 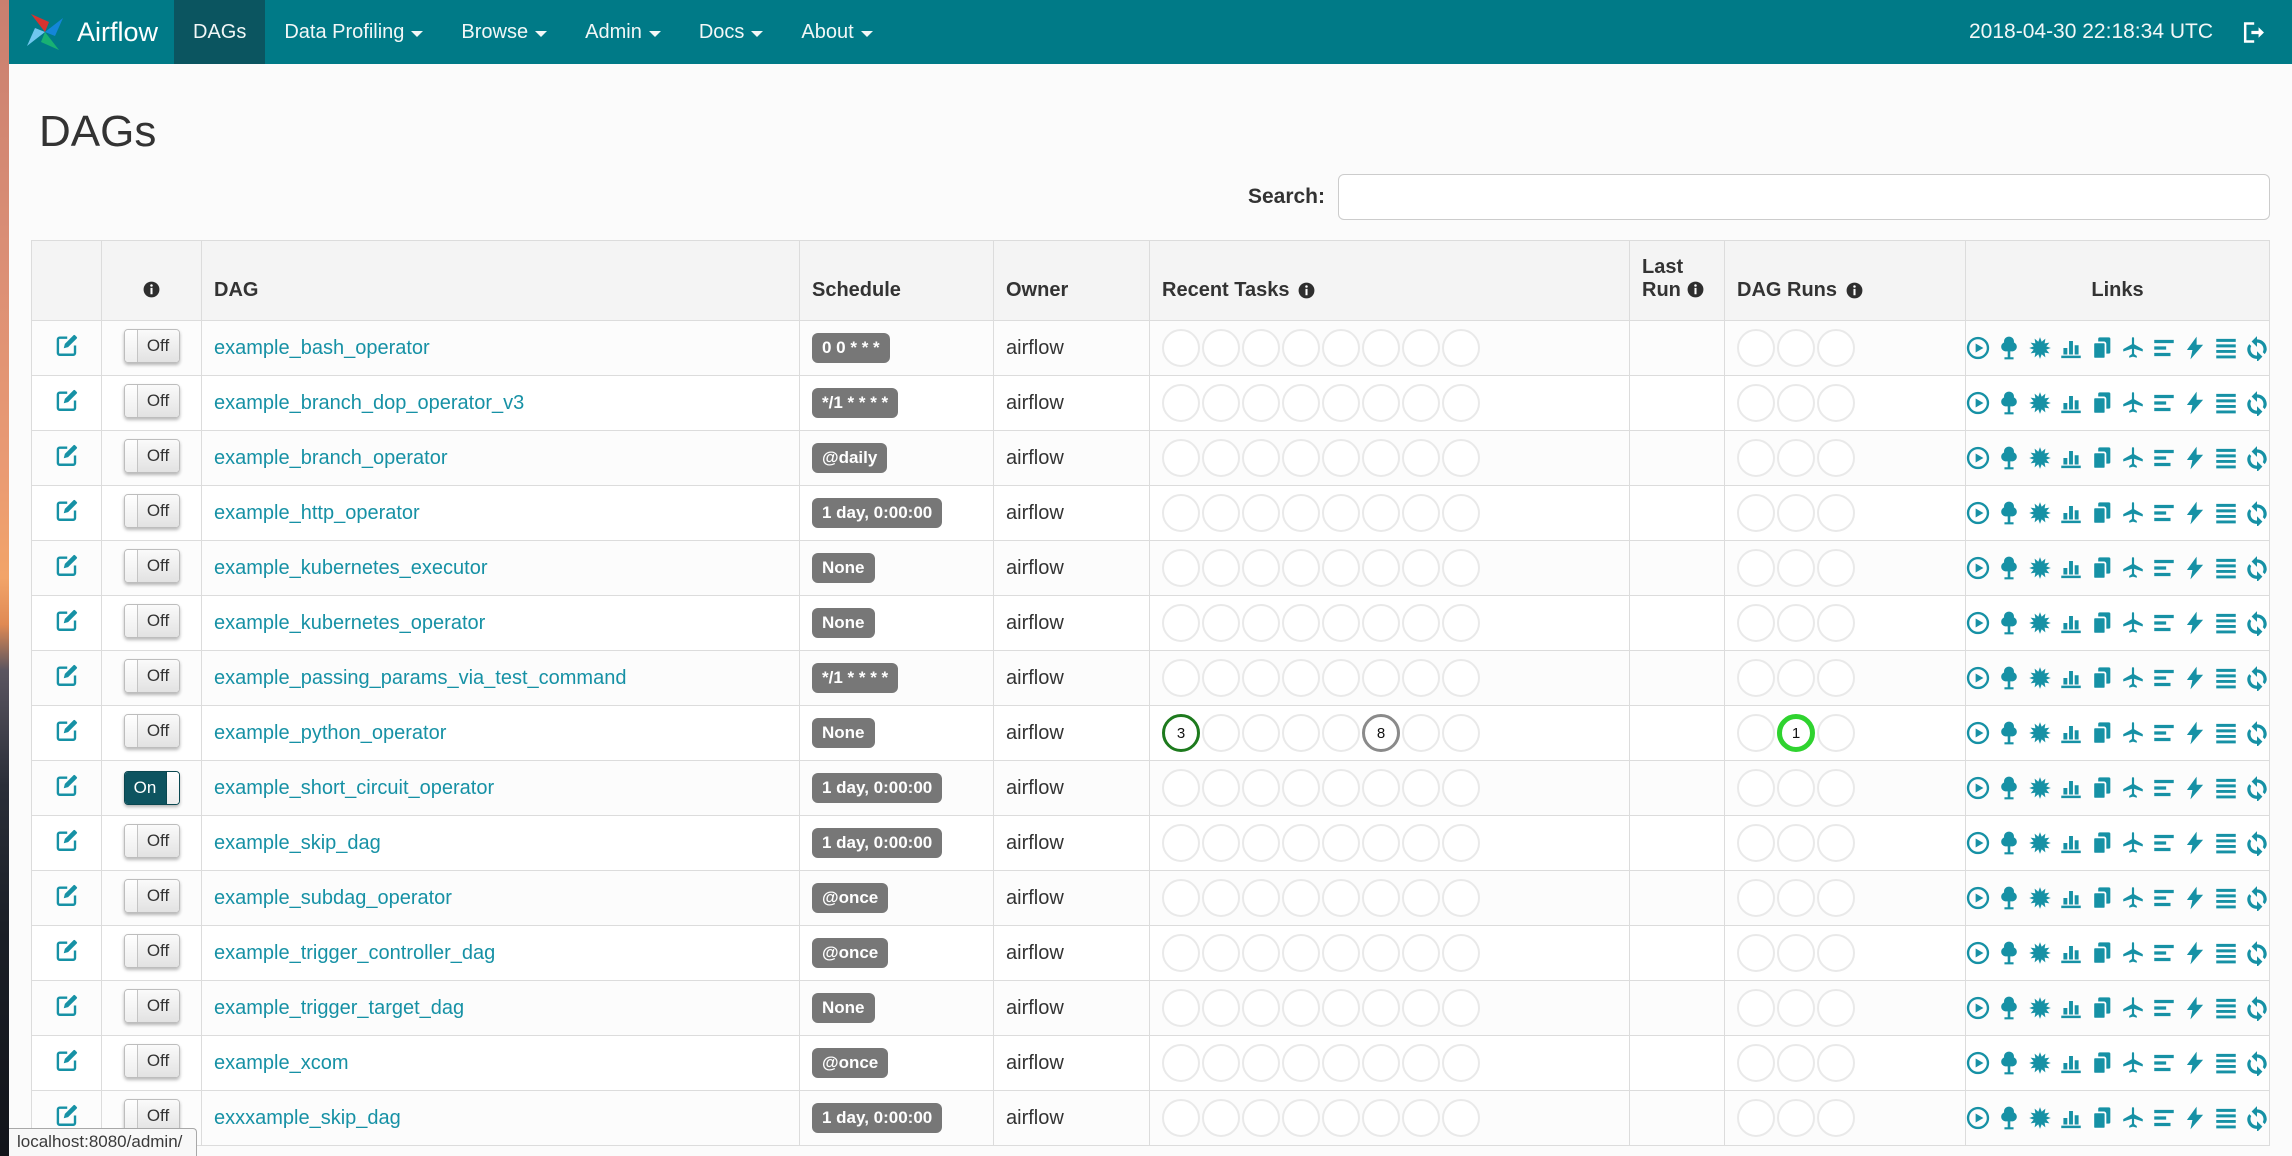 What do you see at coordinates (1804, 197) in the screenshot?
I see `search-input` at bounding box center [1804, 197].